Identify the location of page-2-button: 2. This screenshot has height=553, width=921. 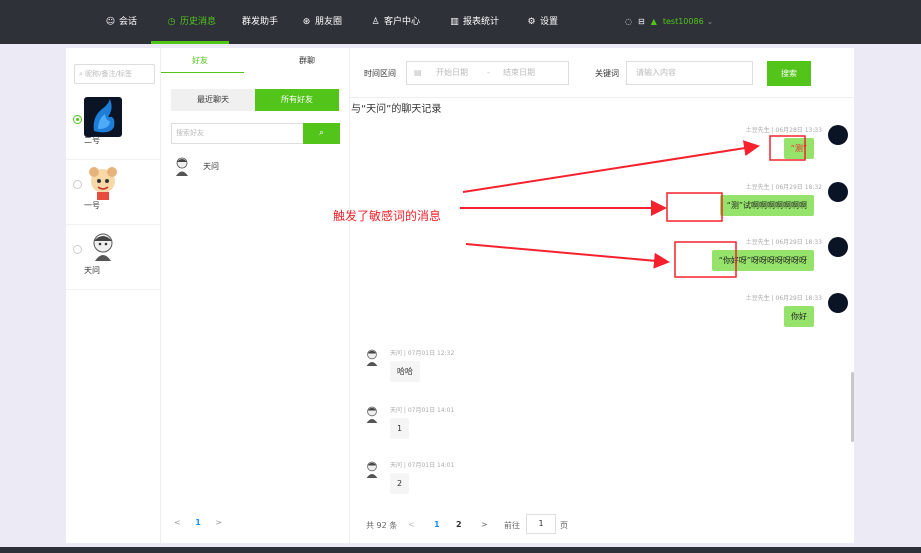
(459, 524).